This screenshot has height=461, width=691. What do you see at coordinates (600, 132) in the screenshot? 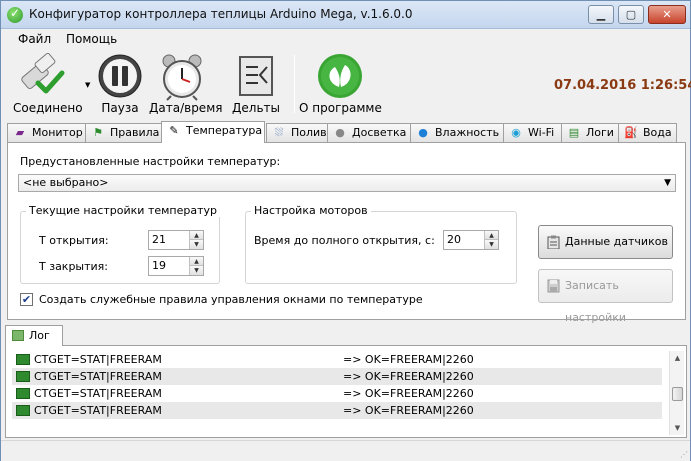
I see `tab-label: Логи` at bounding box center [600, 132].